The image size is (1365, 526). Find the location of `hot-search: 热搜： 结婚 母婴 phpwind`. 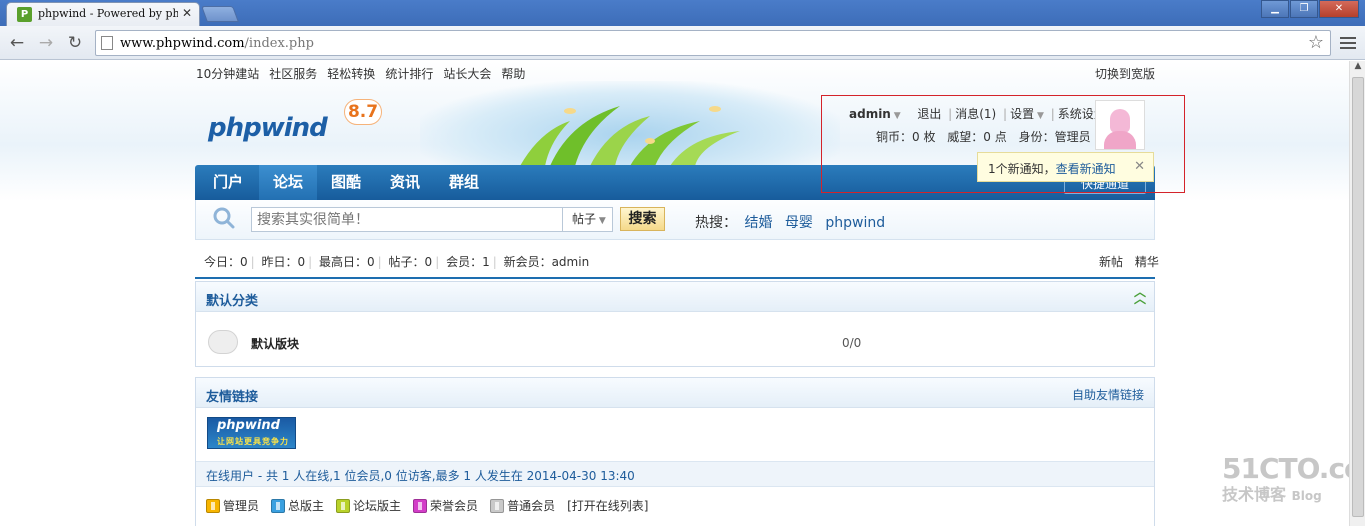

hot-search: 热搜： 结婚 母婴 phpwind is located at coordinates (790, 222).